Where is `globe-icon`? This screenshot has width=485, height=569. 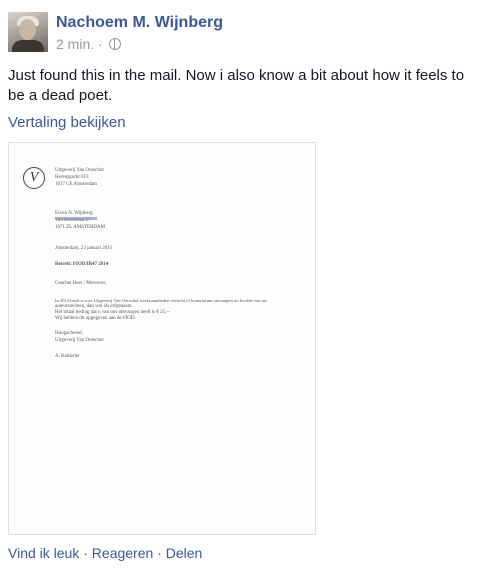 globe-icon is located at coordinates (114, 44).